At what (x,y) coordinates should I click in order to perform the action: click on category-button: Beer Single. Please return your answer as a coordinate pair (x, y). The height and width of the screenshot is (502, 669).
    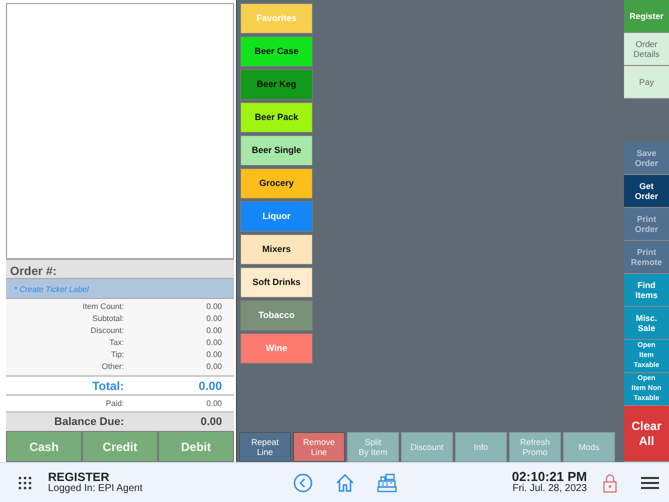
    Looking at the image, I should click on (276, 150).